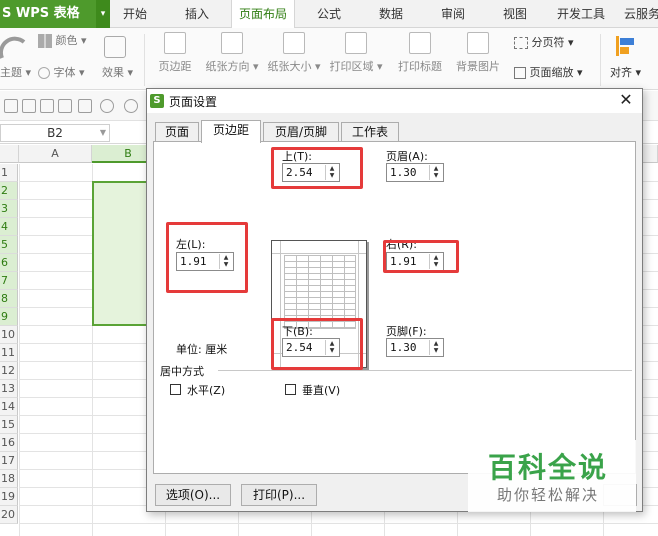 This screenshot has height=536, width=658. I want to click on print-titles-label: 打印标题, so click(420, 66).